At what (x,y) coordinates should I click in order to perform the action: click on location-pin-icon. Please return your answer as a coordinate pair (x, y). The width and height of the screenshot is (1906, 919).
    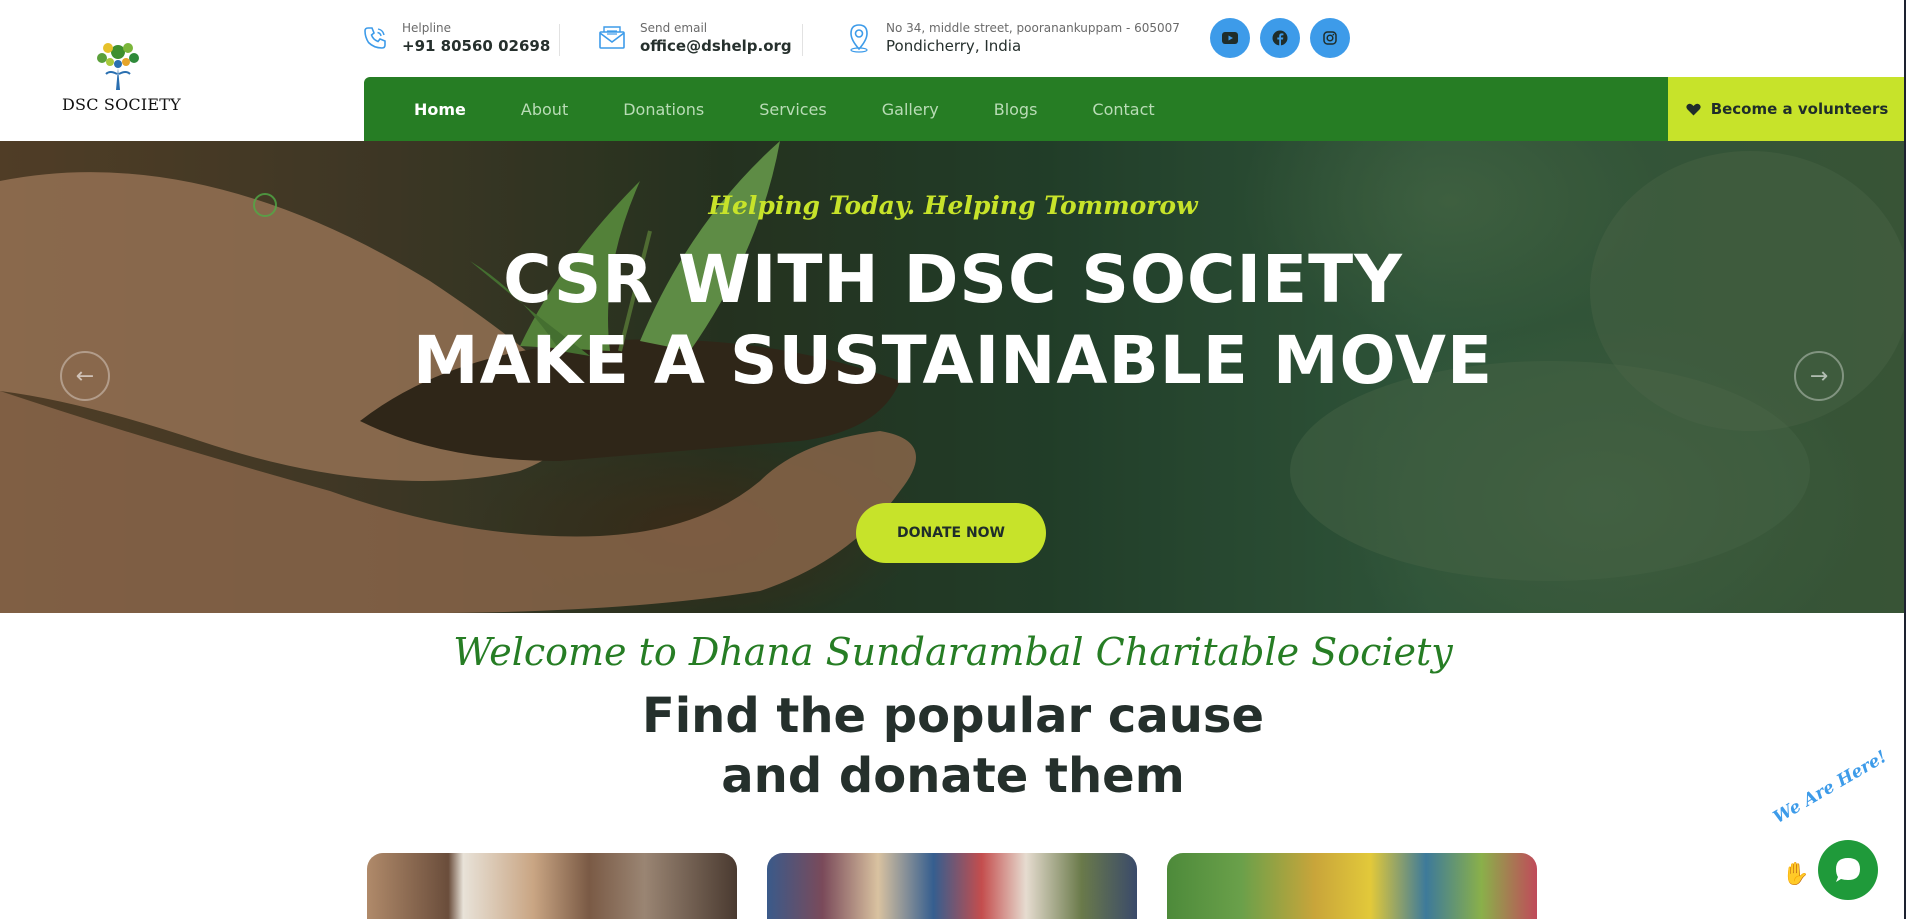
    Looking at the image, I should click on (859, 38).